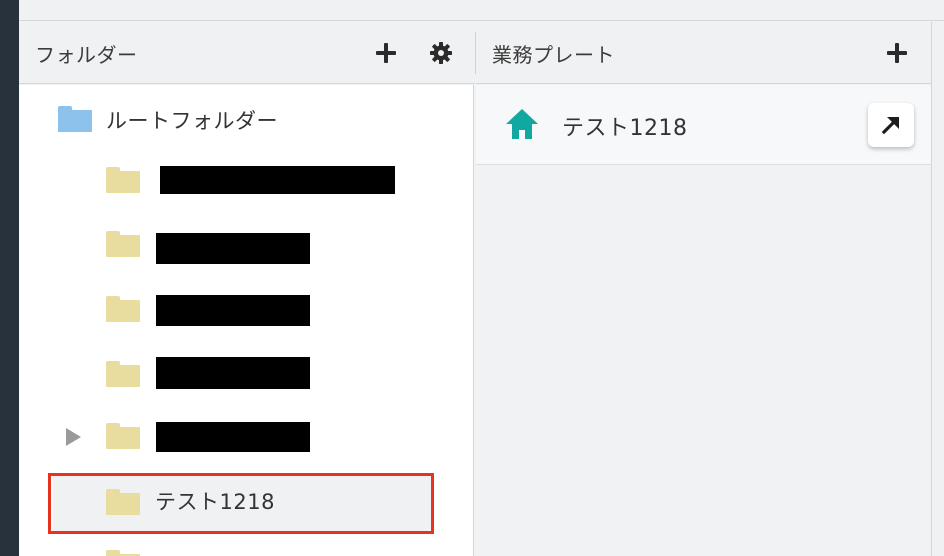 This screenshot has width=944, height=556. What do you see at coordinates (241, 503) in the screenshot?
I see `highlight-annotation` at bounding box center [241, 503].